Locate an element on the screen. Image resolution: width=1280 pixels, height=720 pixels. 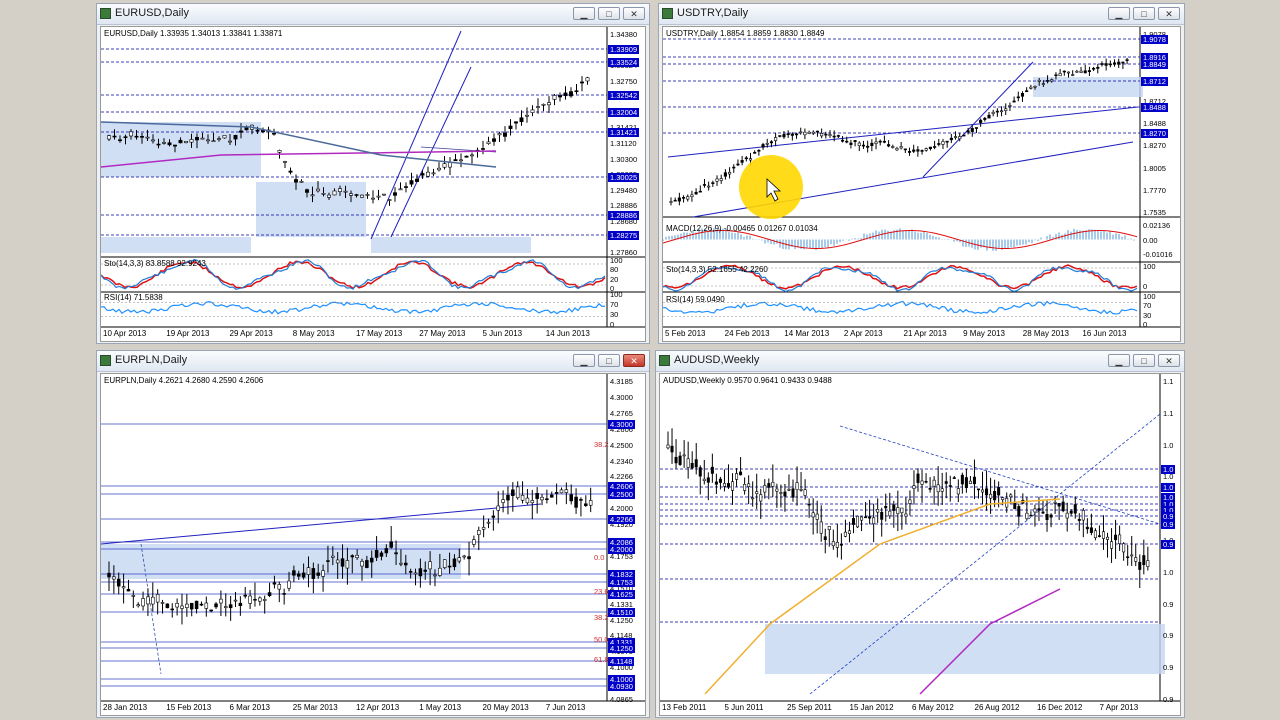
indicator-scale-label: 0 is located at coordinates (1145, 286).